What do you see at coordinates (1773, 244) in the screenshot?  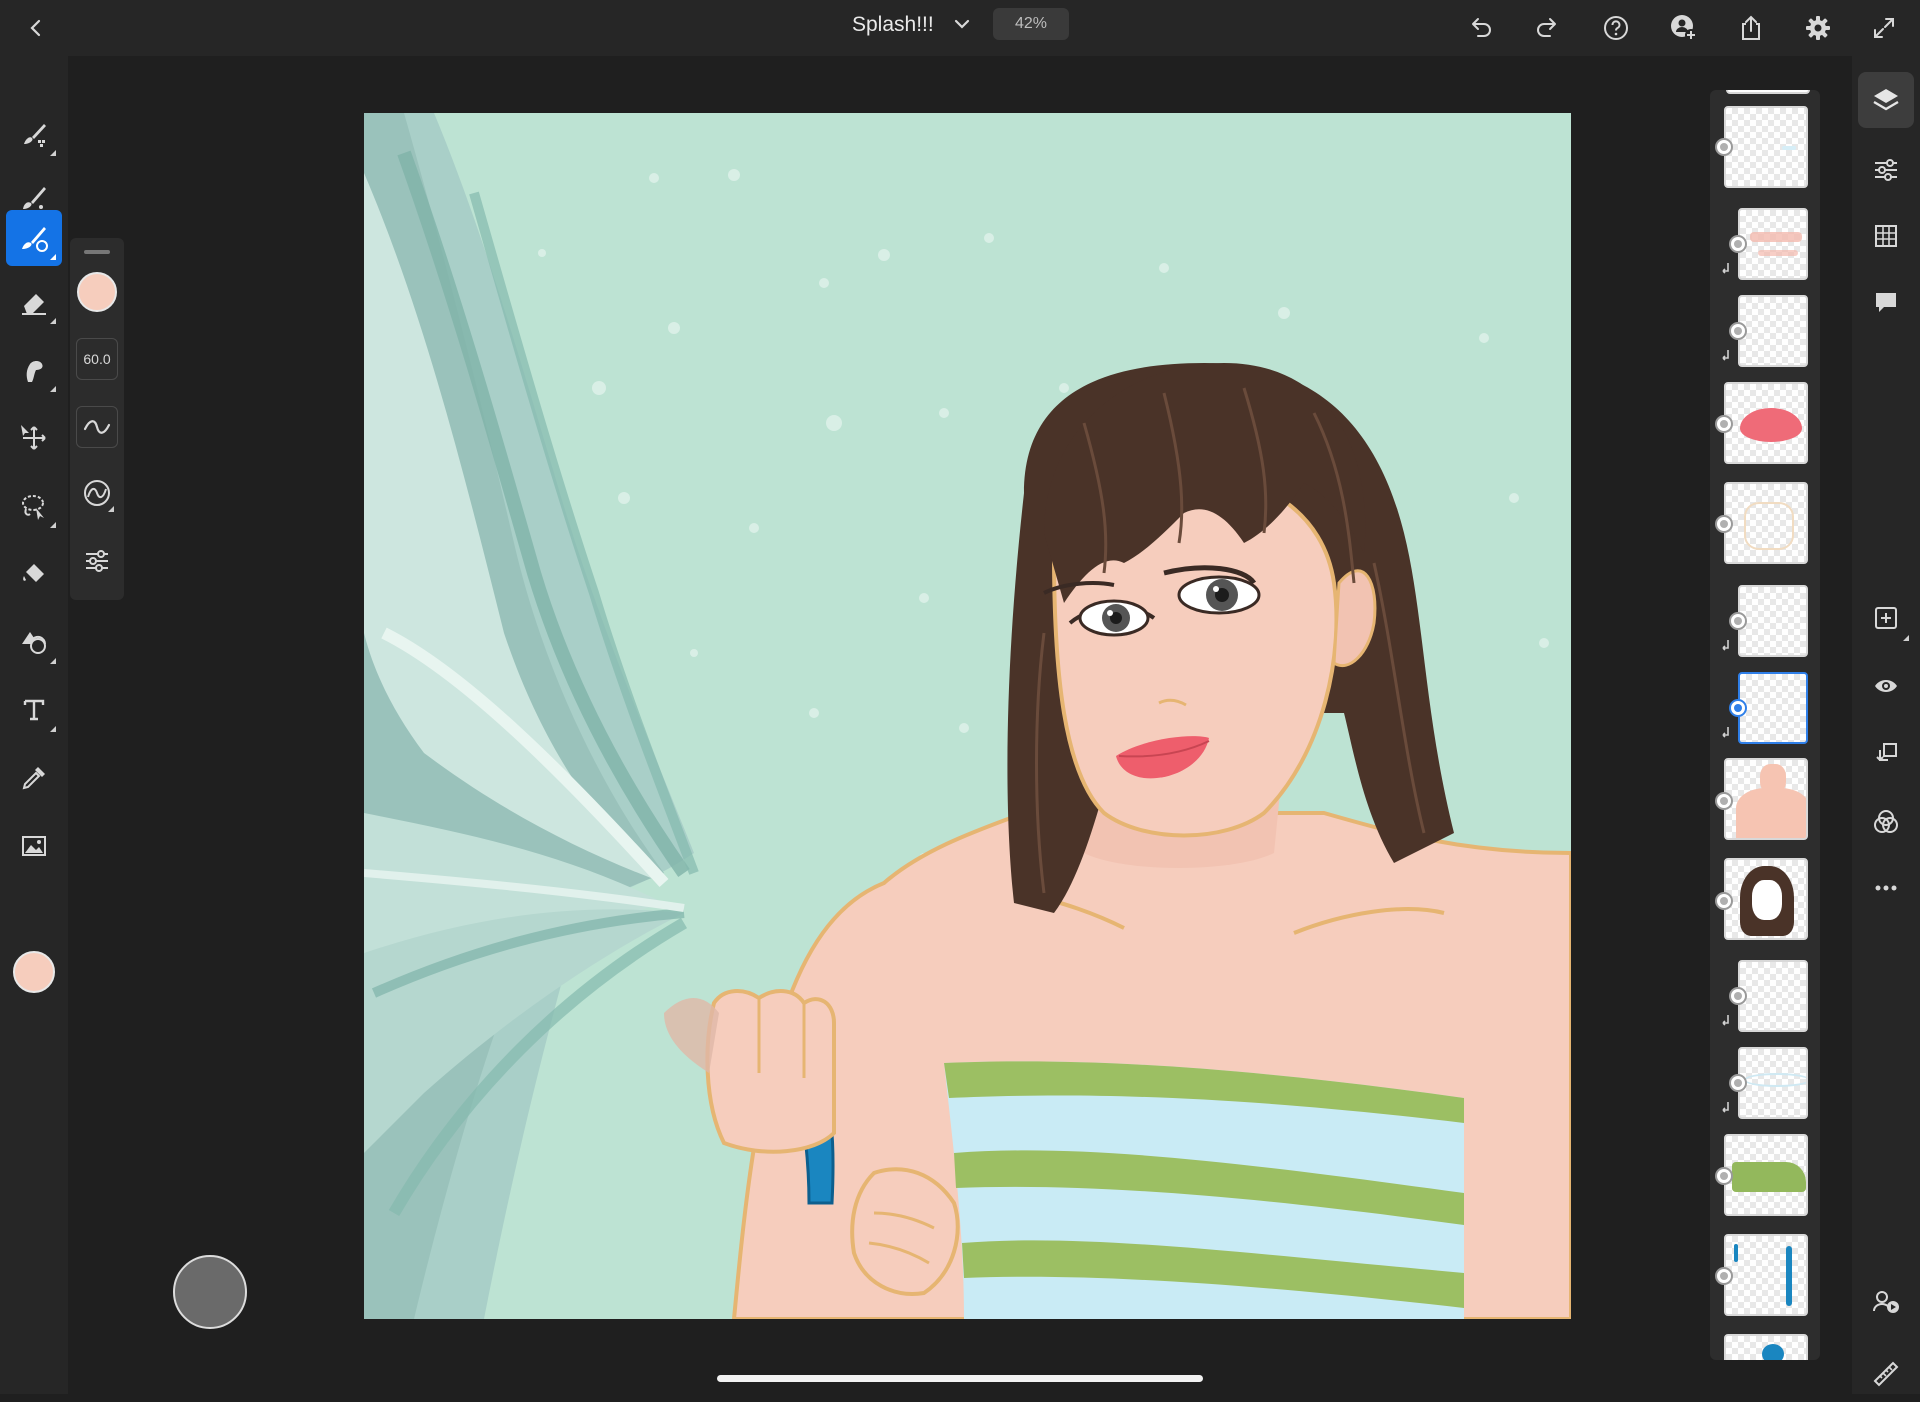 I see `layer-thumb-pink-blush` at bounding box center [1773, 244].